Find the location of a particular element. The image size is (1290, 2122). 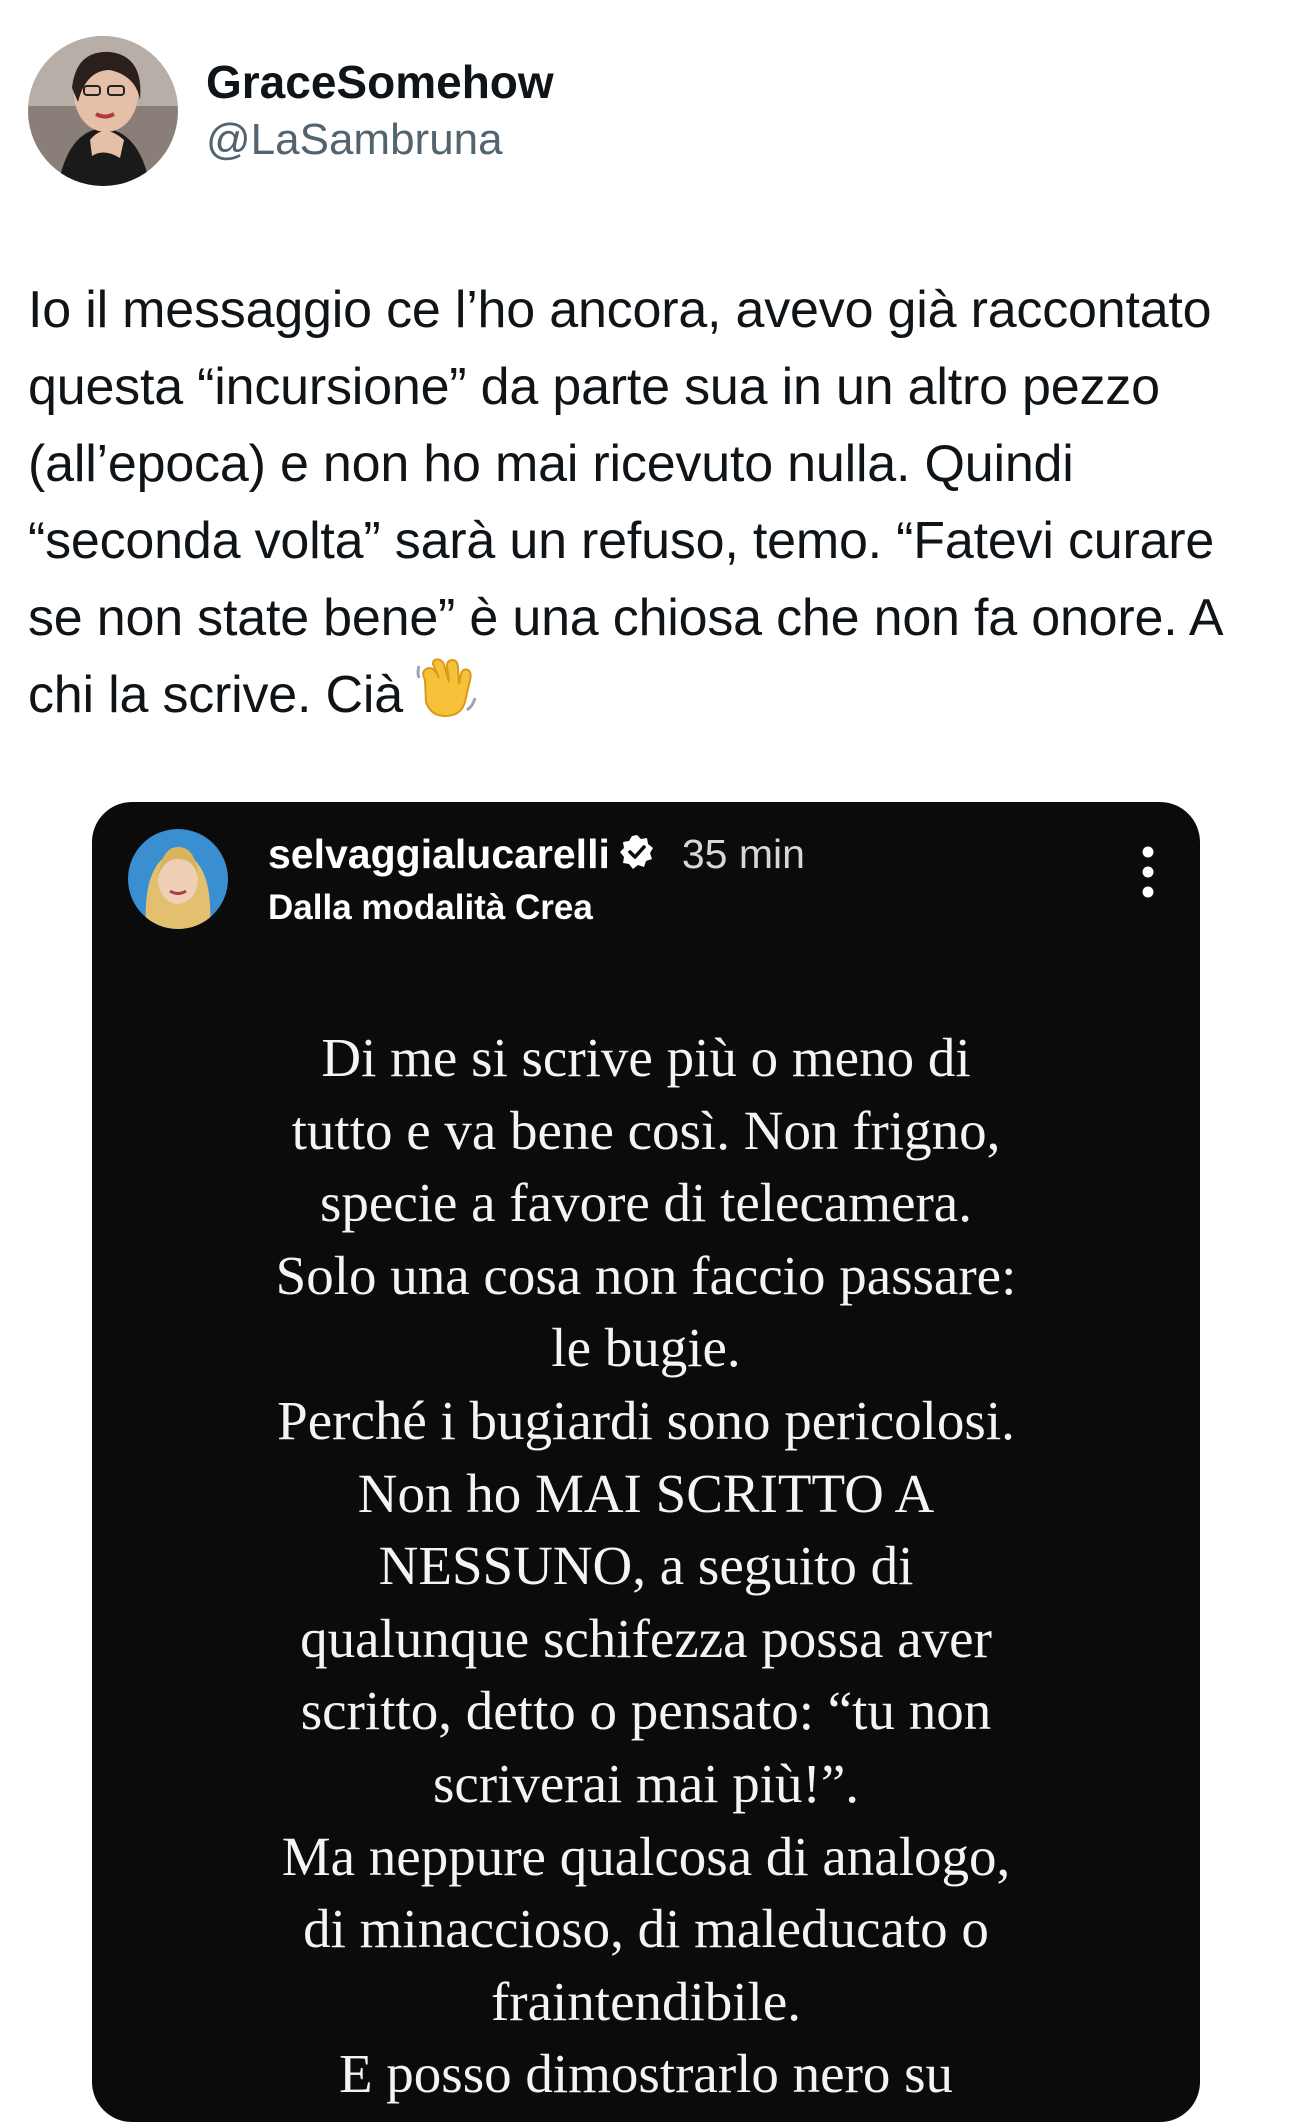

story-line: Perché i bugiardi sono pericolosi. is located at coordinates (646, 1420).